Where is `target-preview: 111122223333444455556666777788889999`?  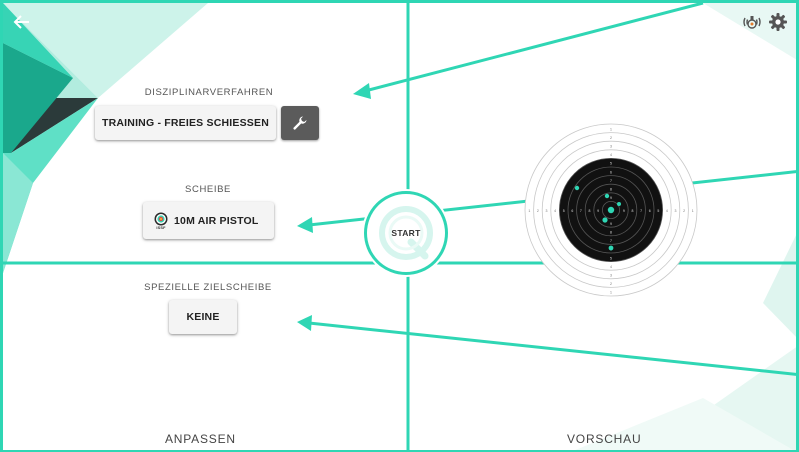
target-preview: 111122223333444455556666777788889999 is located at coordinates (611, 210).